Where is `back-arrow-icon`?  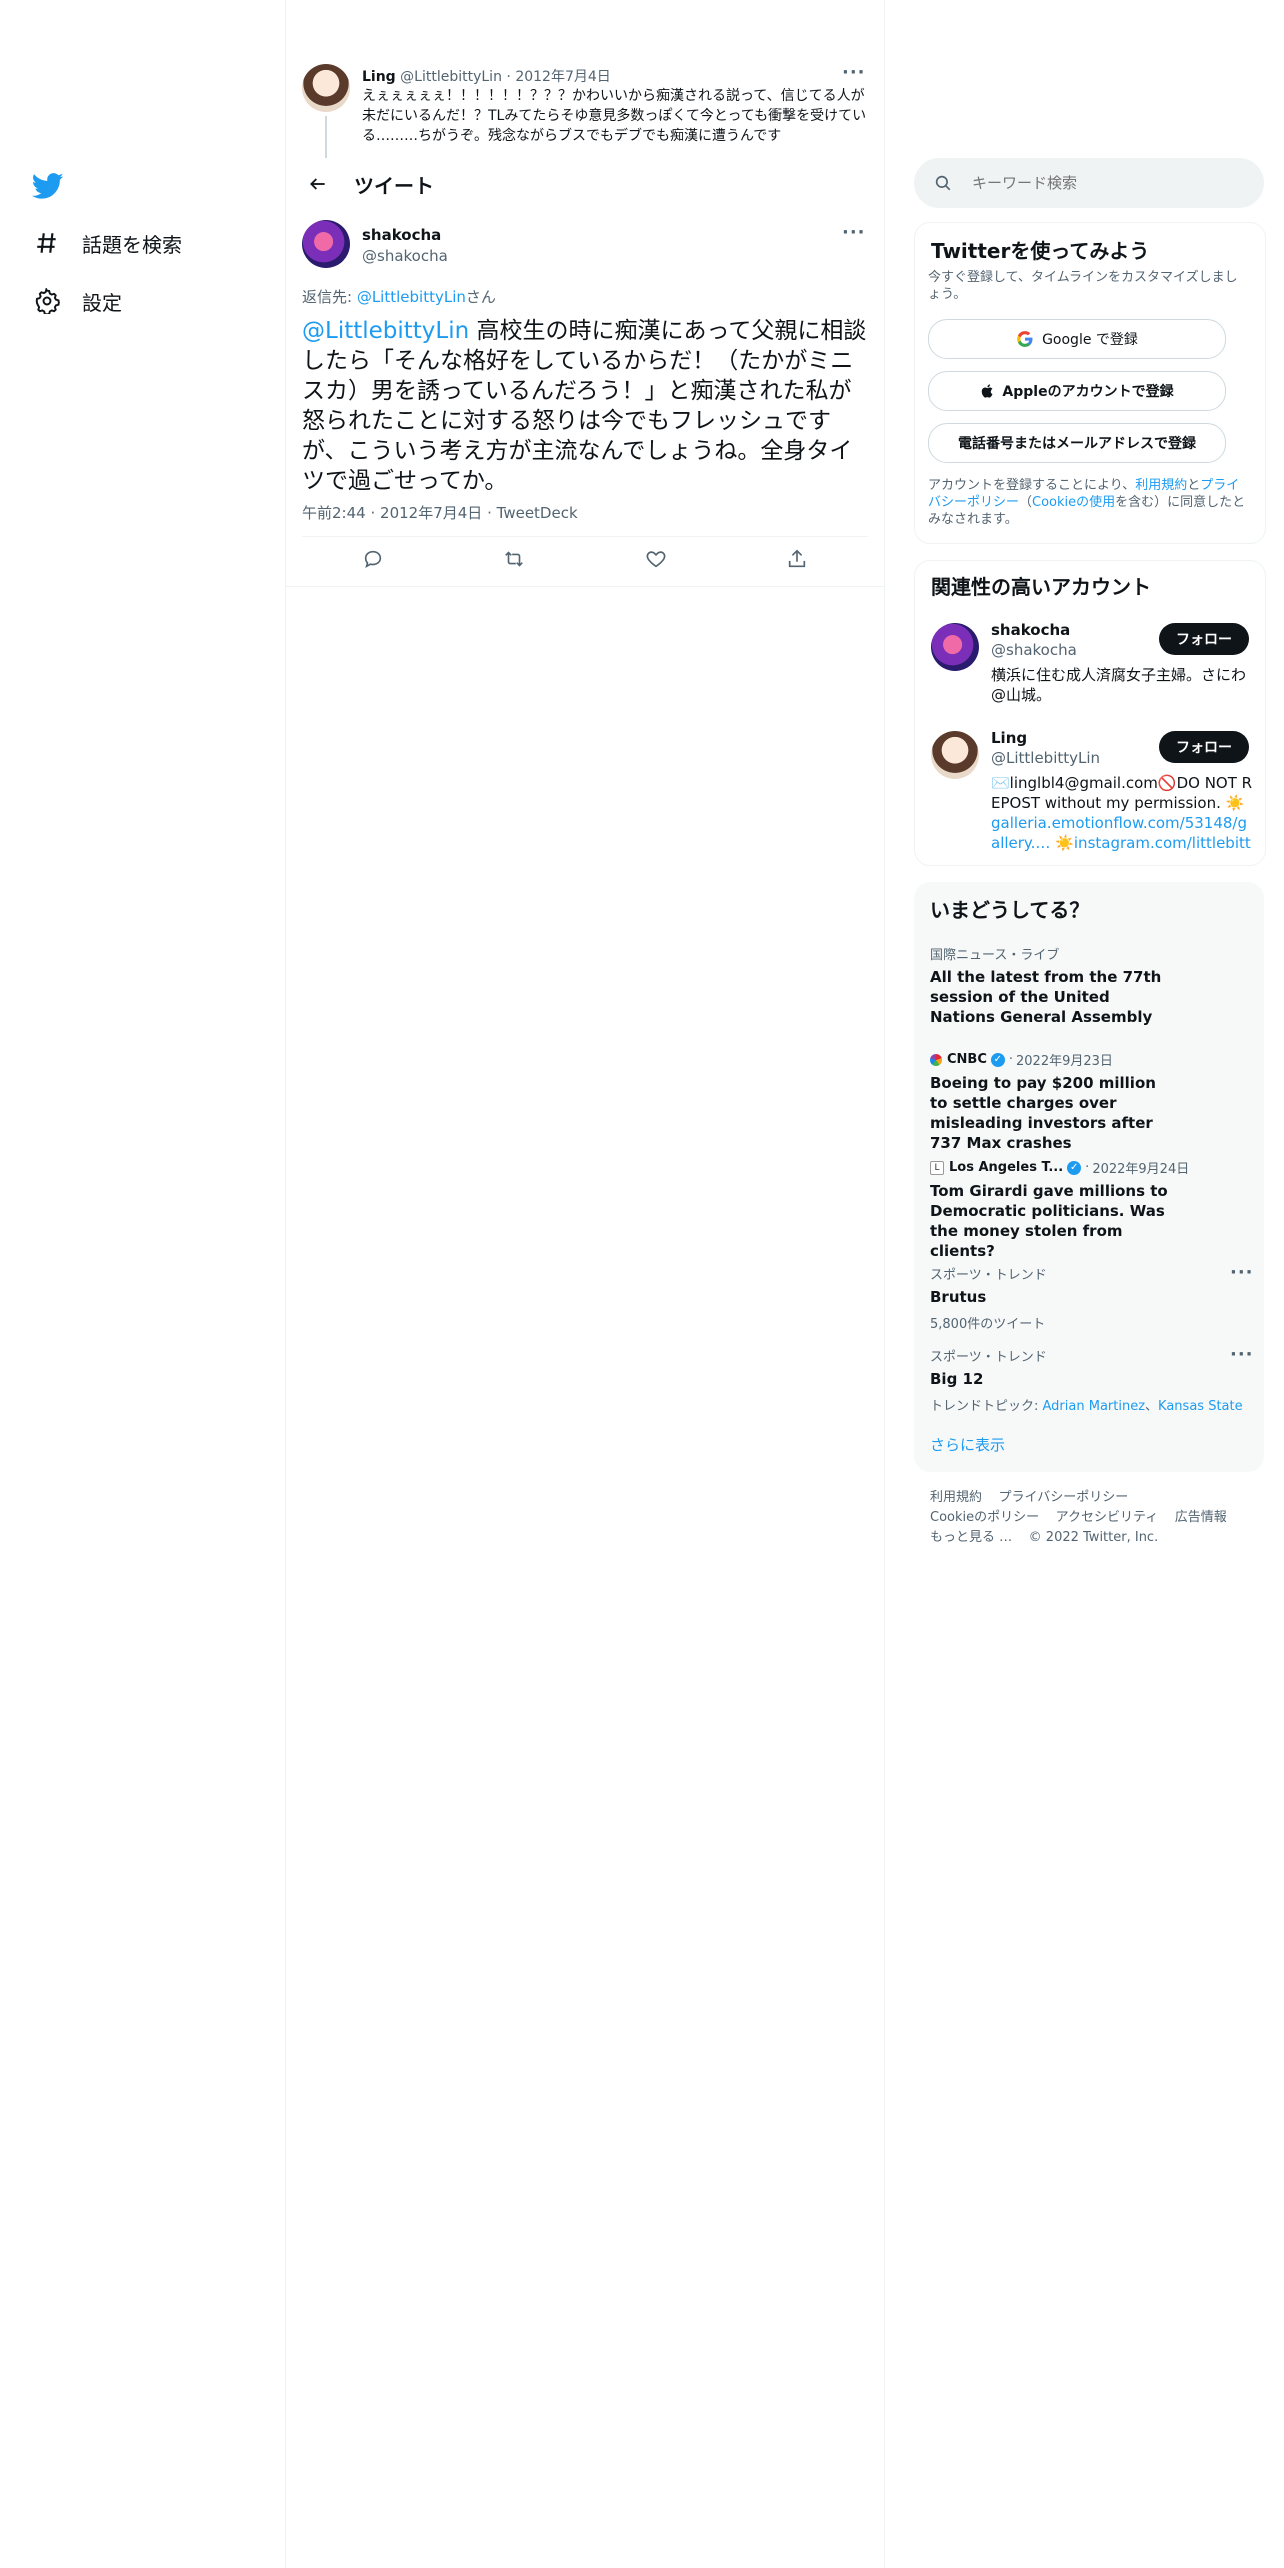
back-arrow-icon is located at coordinates (318, 184).